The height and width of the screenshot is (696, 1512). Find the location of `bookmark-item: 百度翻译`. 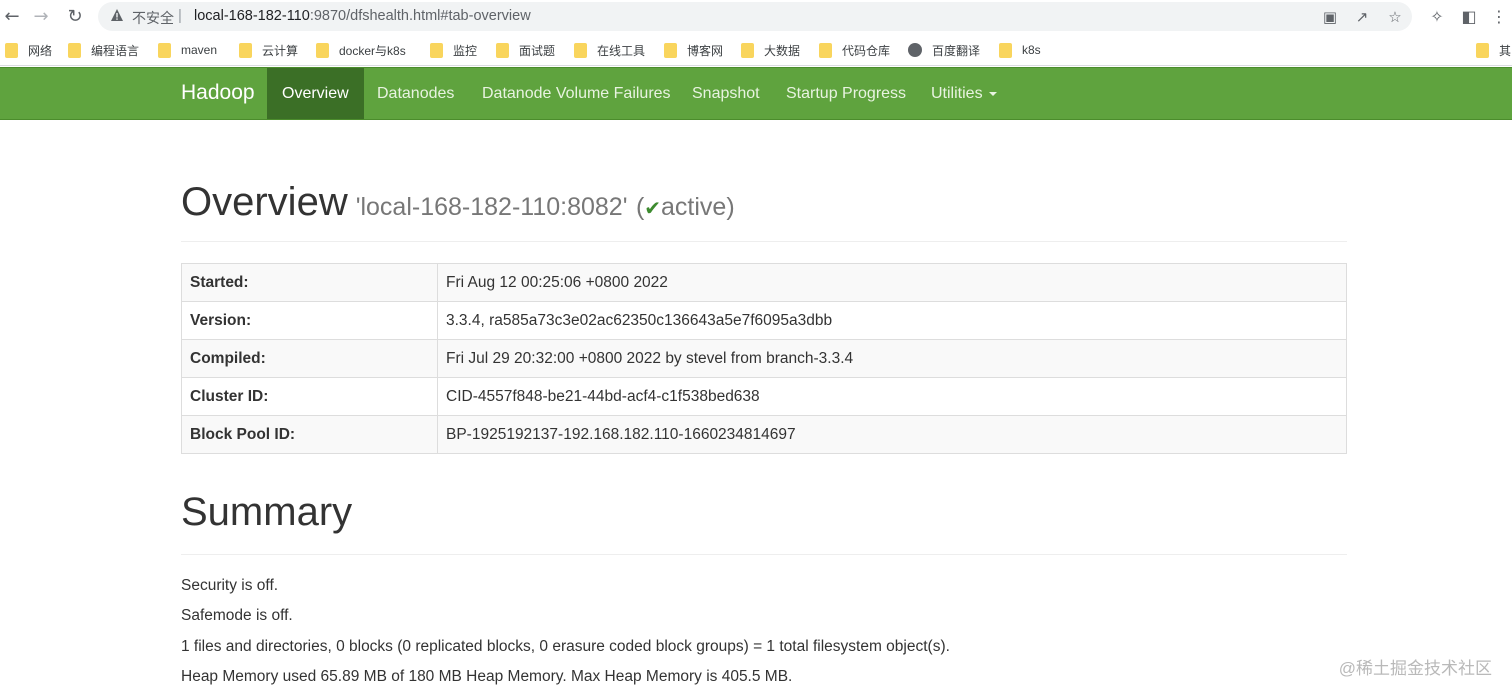

bookmark-item: 百度翻译 is located at coordinates (944, 50).